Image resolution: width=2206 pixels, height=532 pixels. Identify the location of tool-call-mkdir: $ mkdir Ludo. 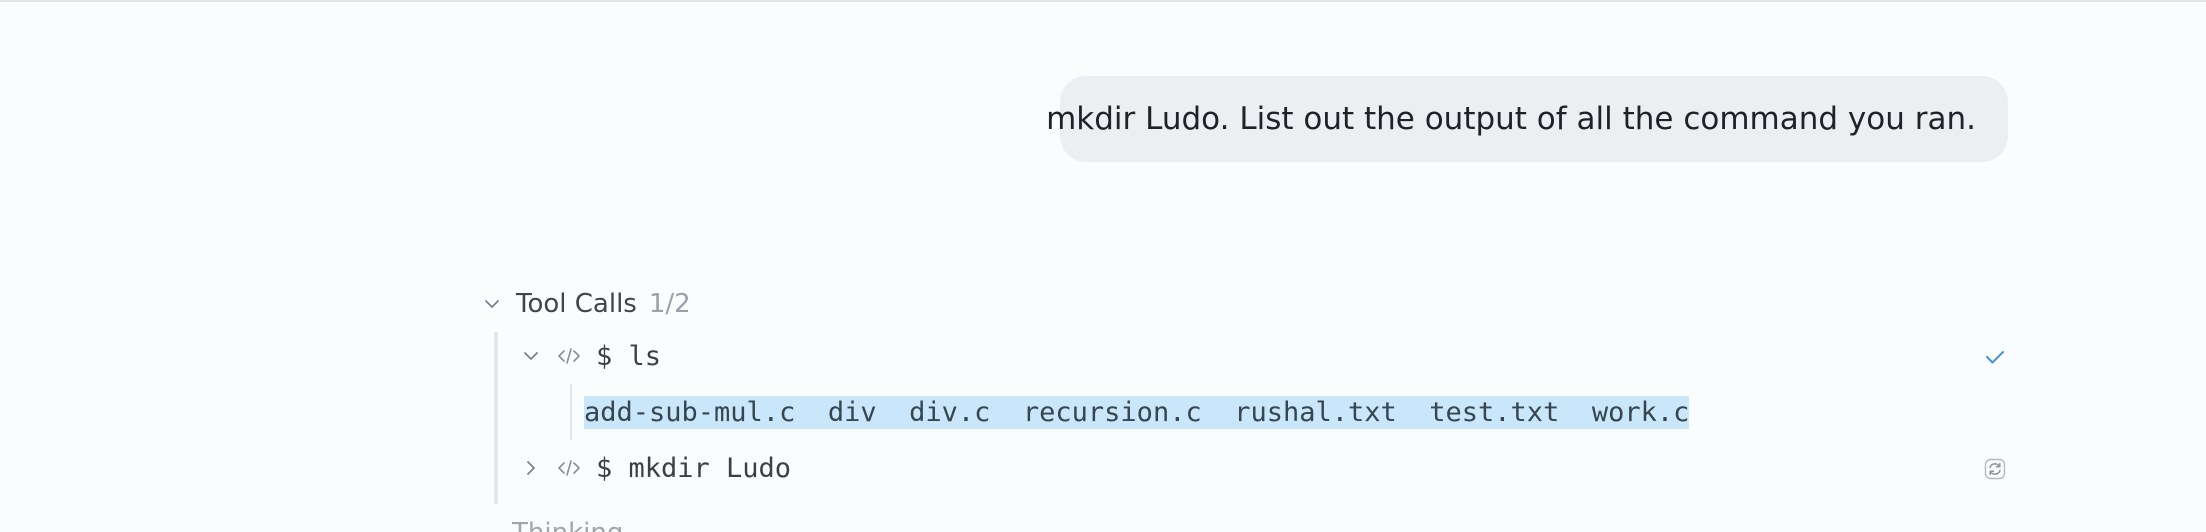
(655, 468).